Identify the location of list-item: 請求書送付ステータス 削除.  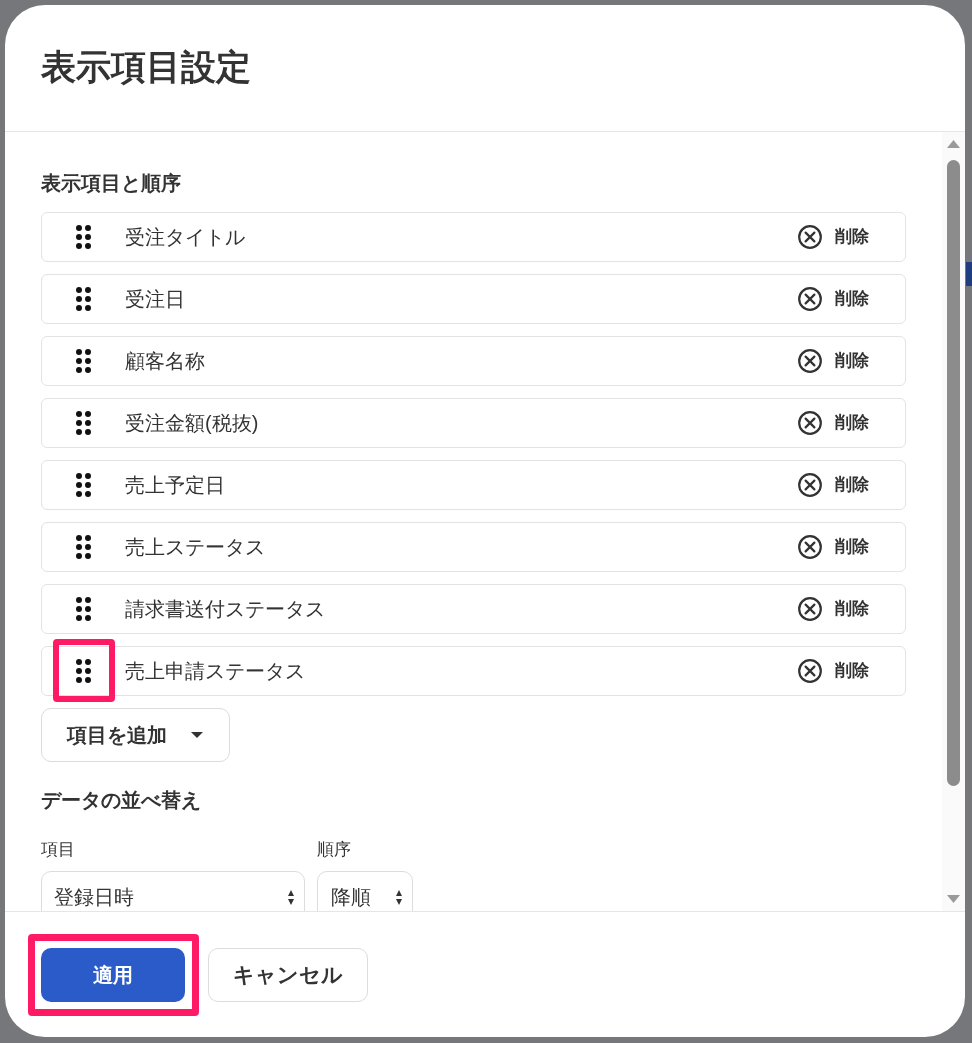
(473, 609).